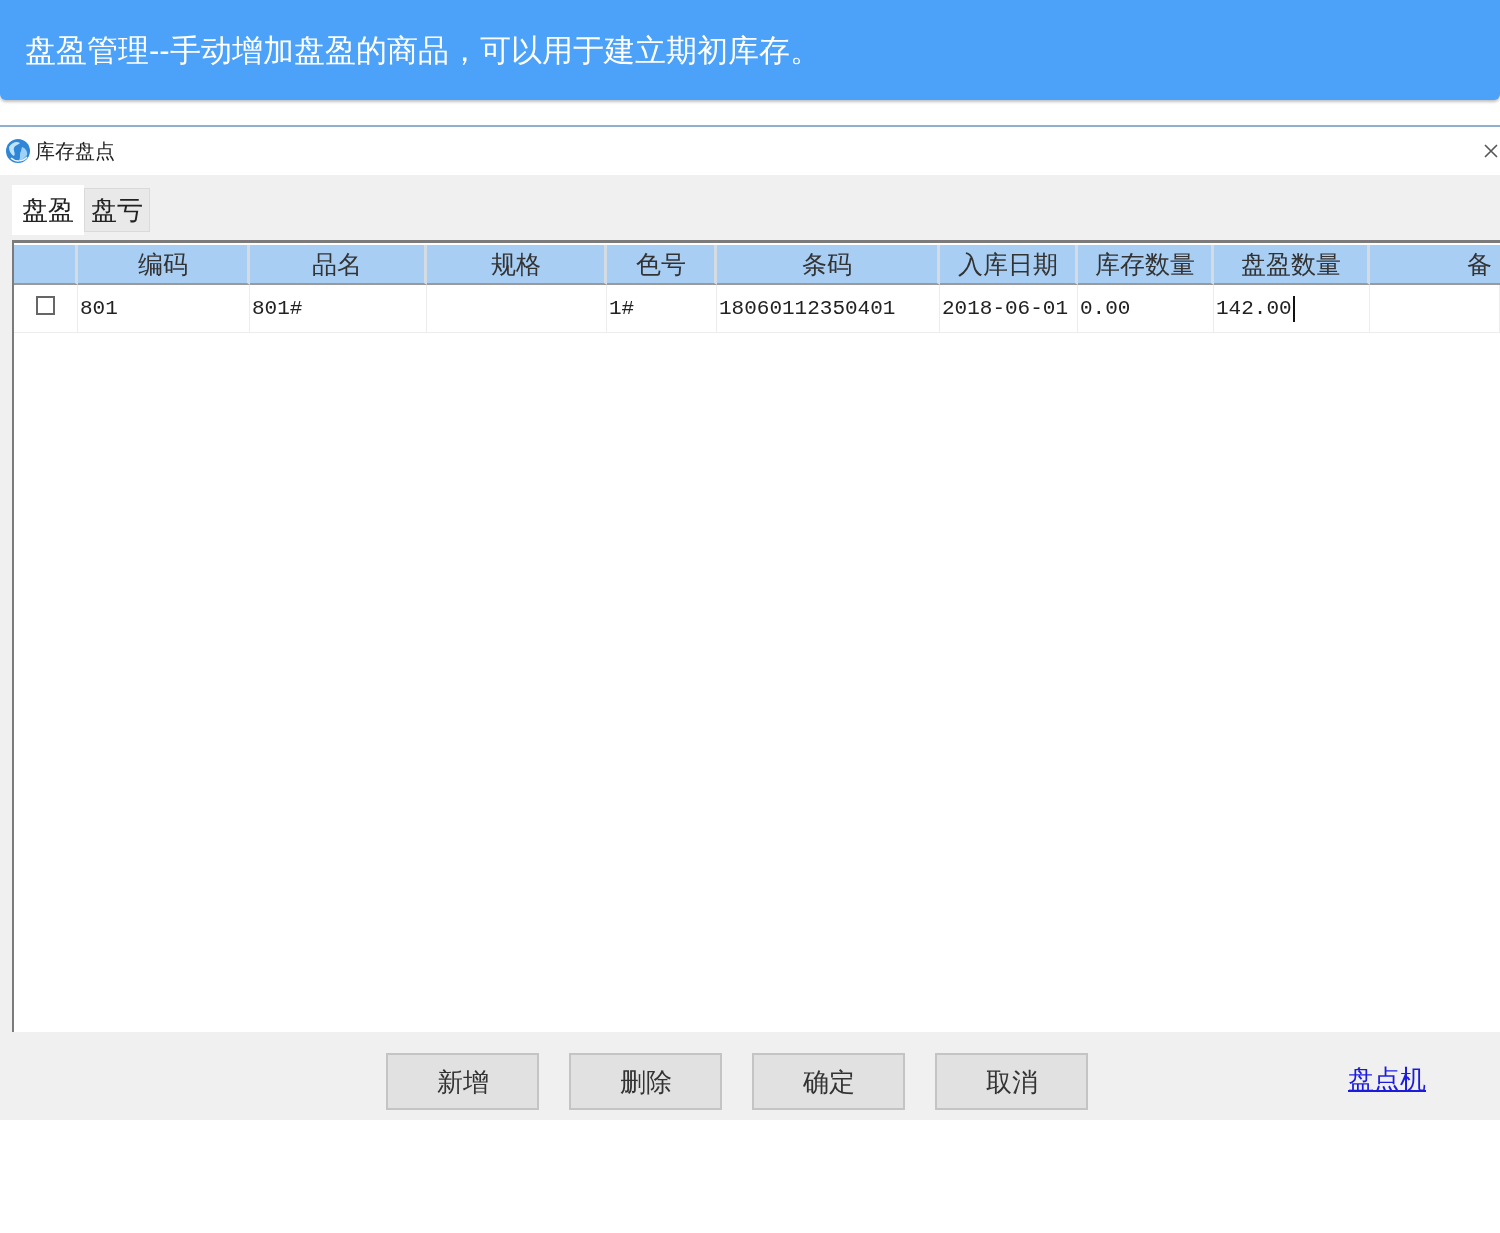 The height and width of the screenshot is (1233, 1500). I want to click on scanner-link: 盘点机, so click(1387, 1079).